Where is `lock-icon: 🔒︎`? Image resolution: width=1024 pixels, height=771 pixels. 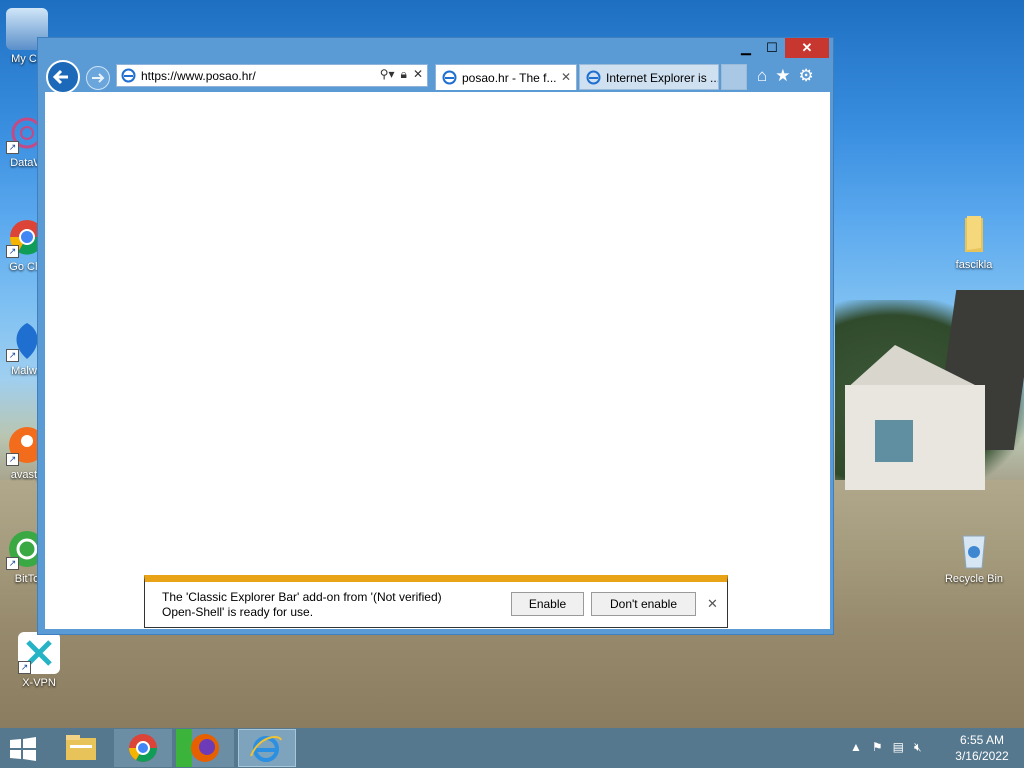 lock-icon: 🔒︎ is located at coordinates (404, 74).